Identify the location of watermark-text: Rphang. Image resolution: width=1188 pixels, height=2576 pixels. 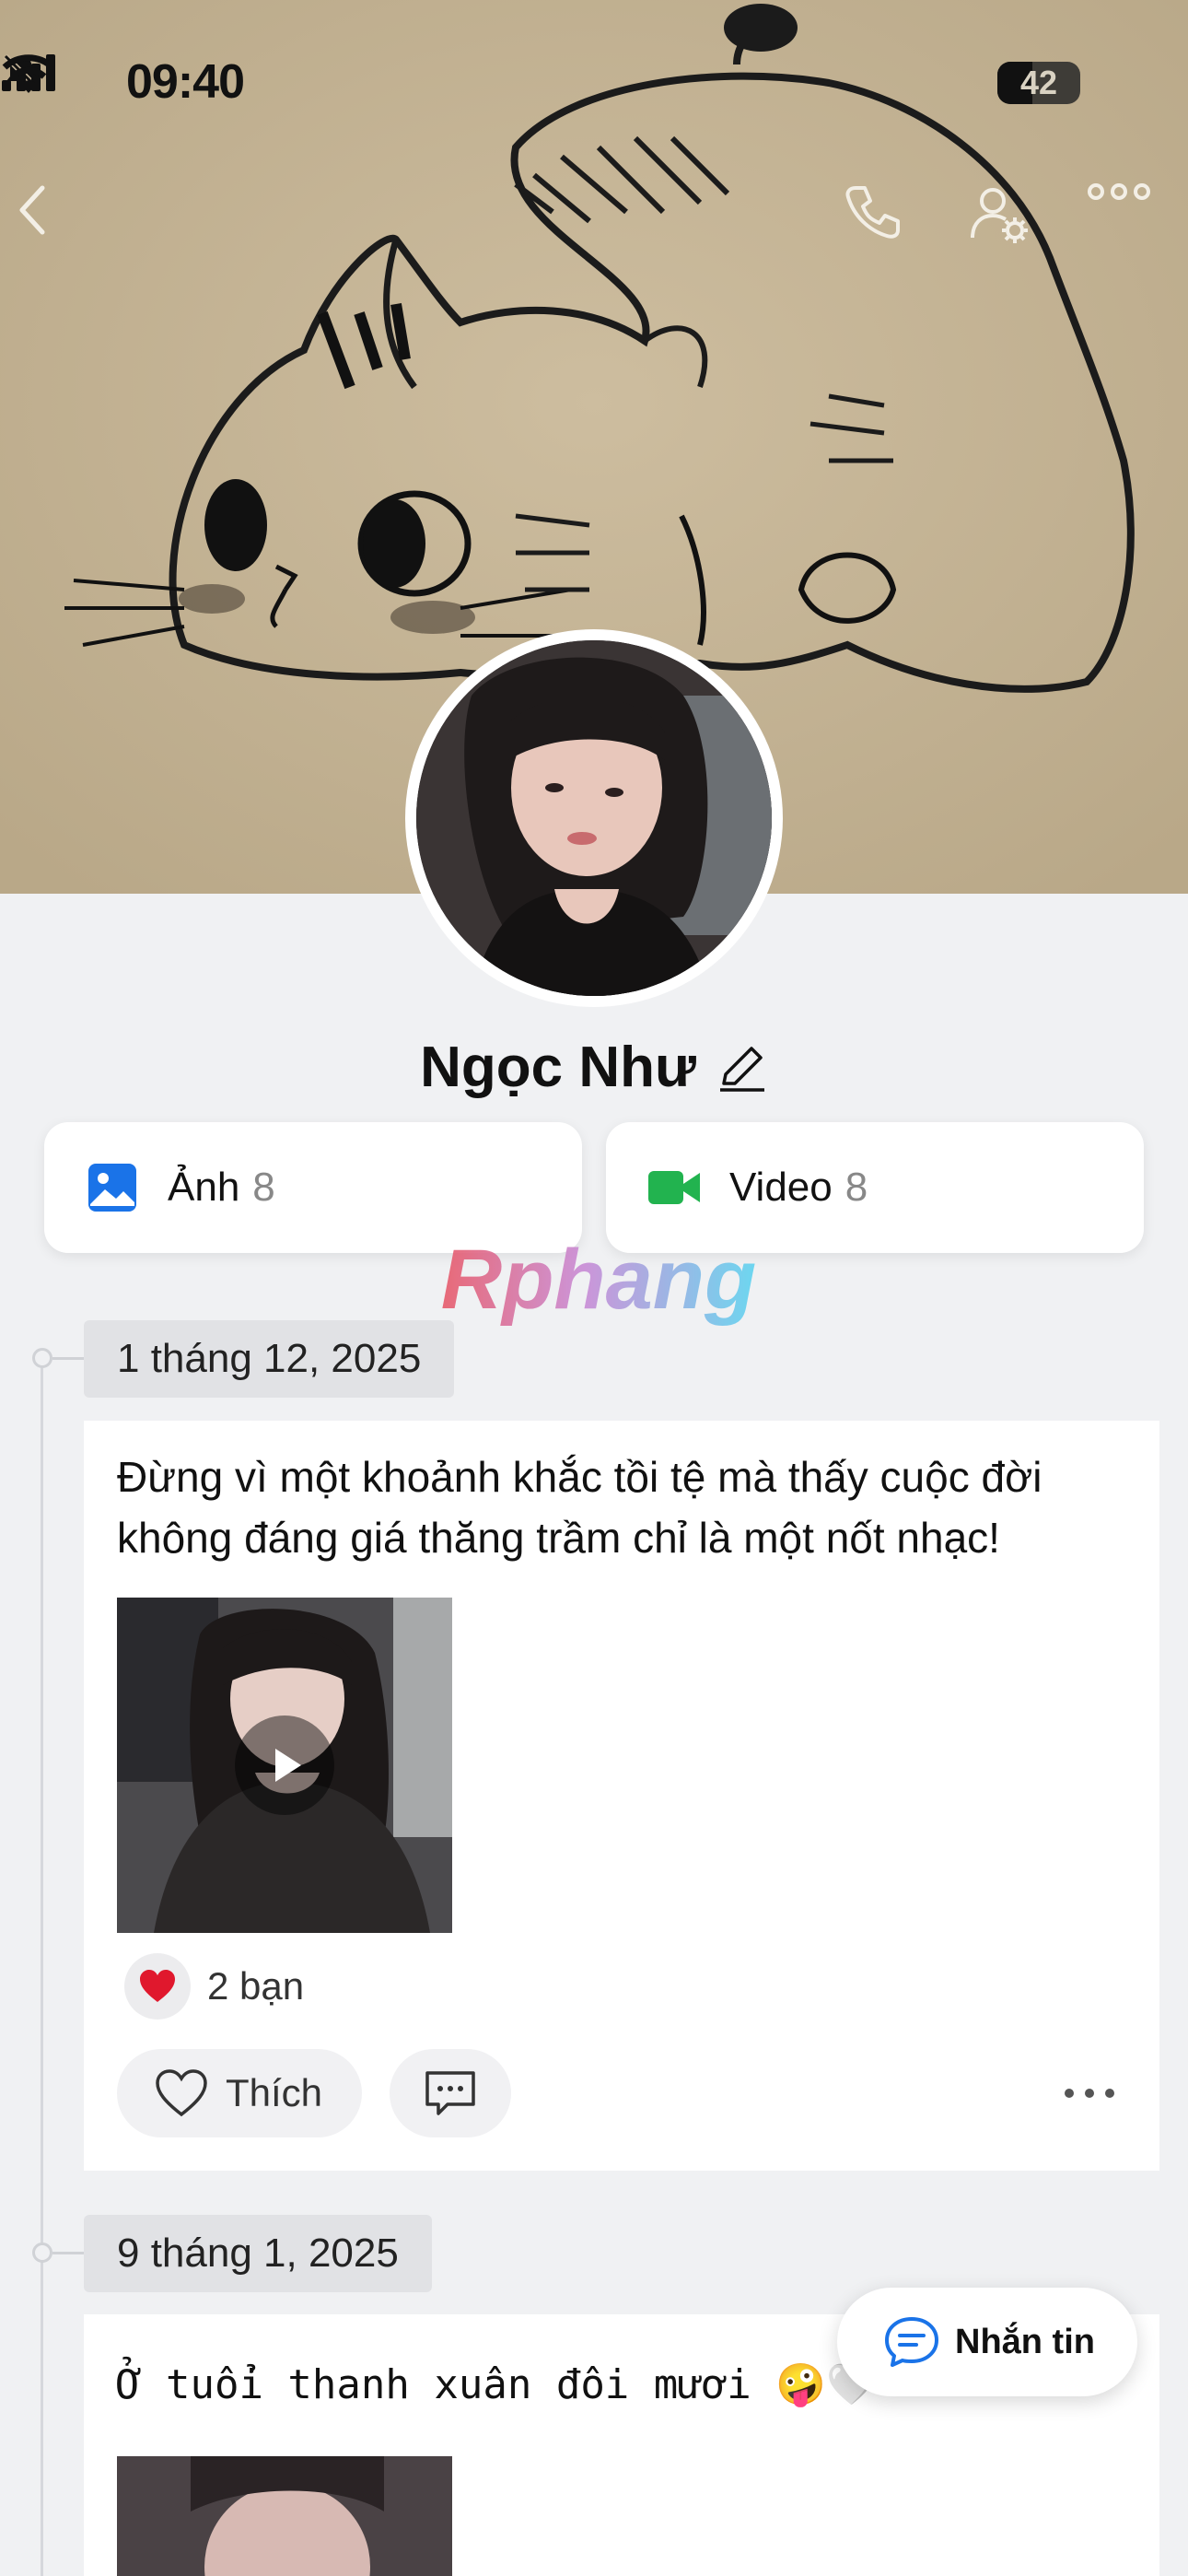
(598, 1281).